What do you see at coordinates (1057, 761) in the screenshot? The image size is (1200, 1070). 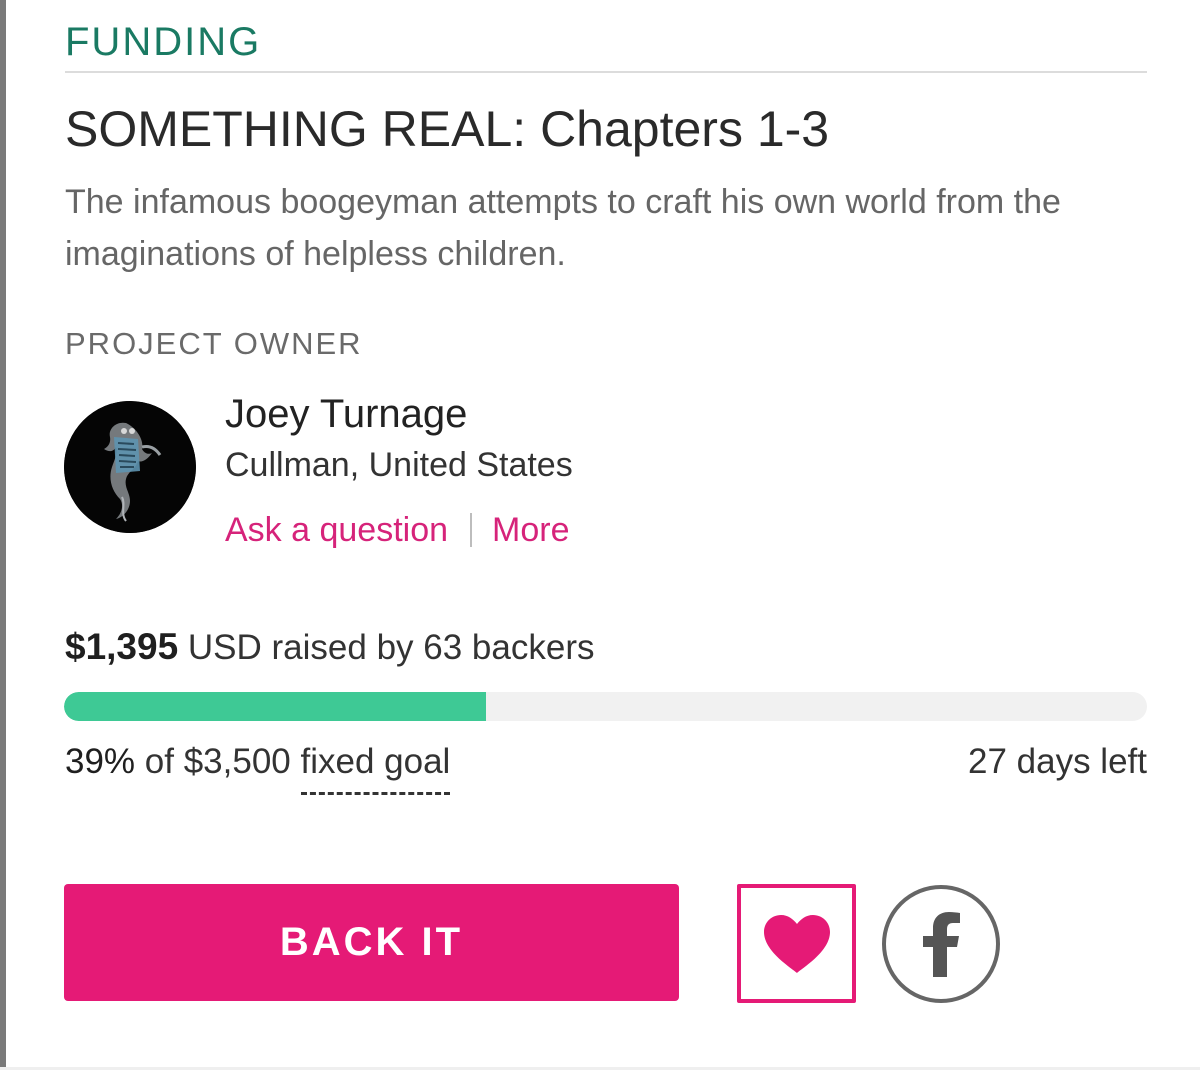 I see `days-left: 27 days left` at bounding box center [1057, 761].